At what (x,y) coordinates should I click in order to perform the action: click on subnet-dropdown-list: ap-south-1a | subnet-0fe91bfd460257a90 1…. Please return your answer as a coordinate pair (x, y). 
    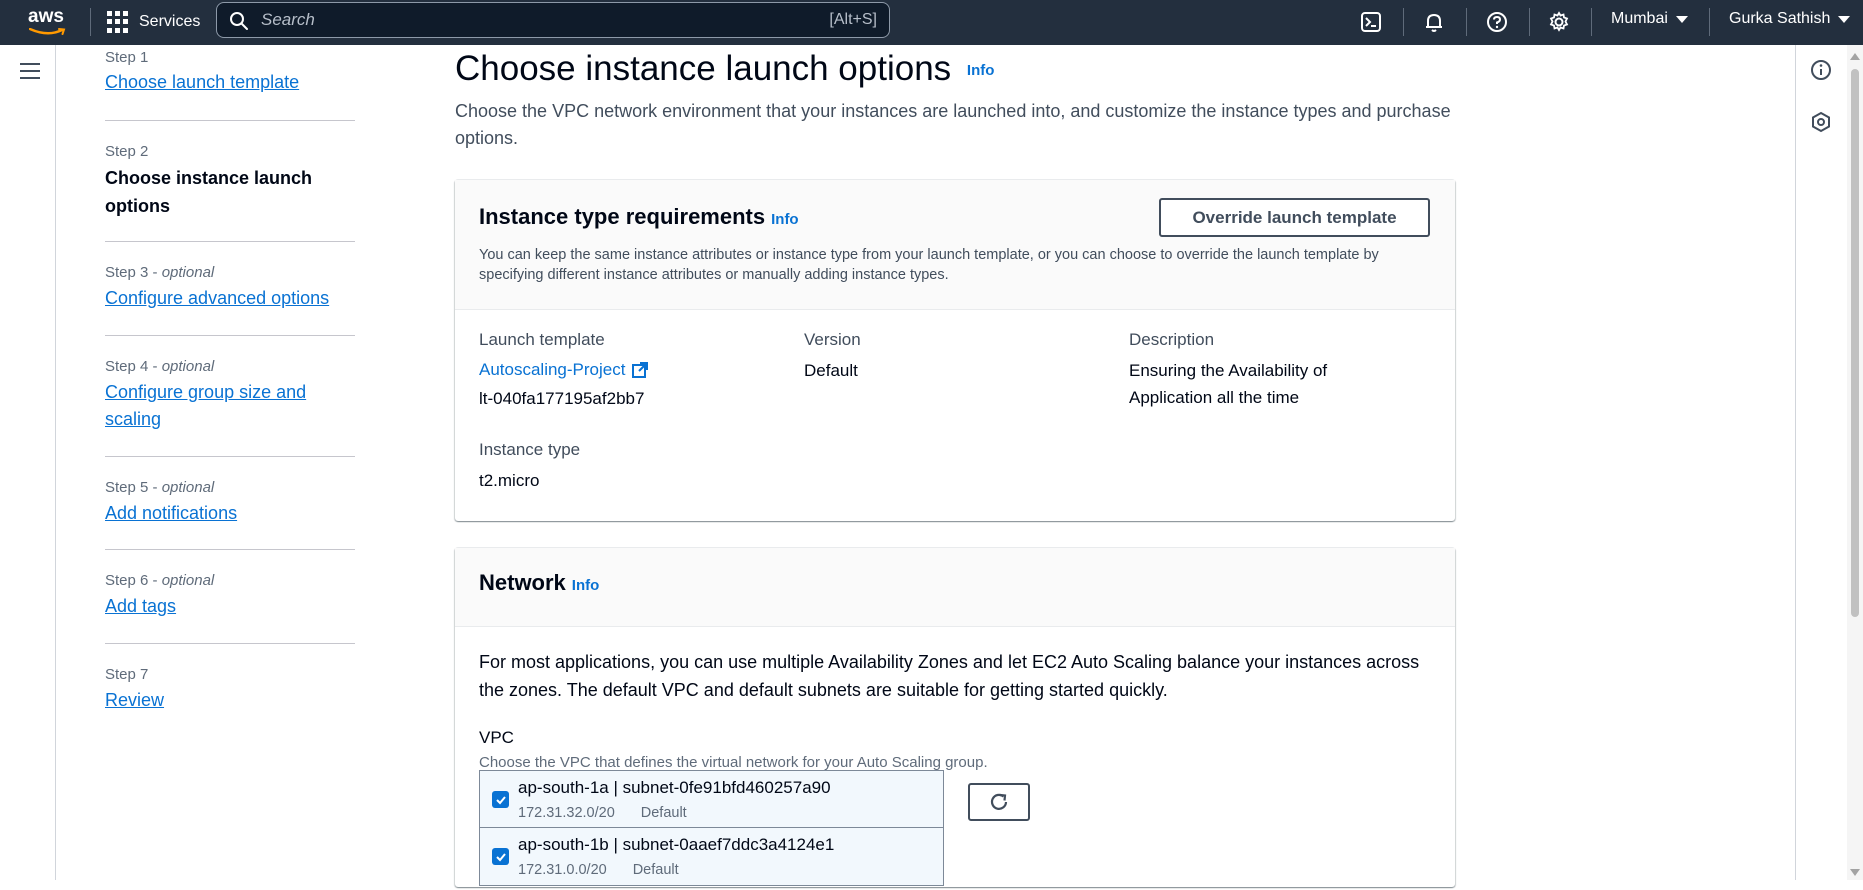
    Looking at the image, I should click on (711, 830).